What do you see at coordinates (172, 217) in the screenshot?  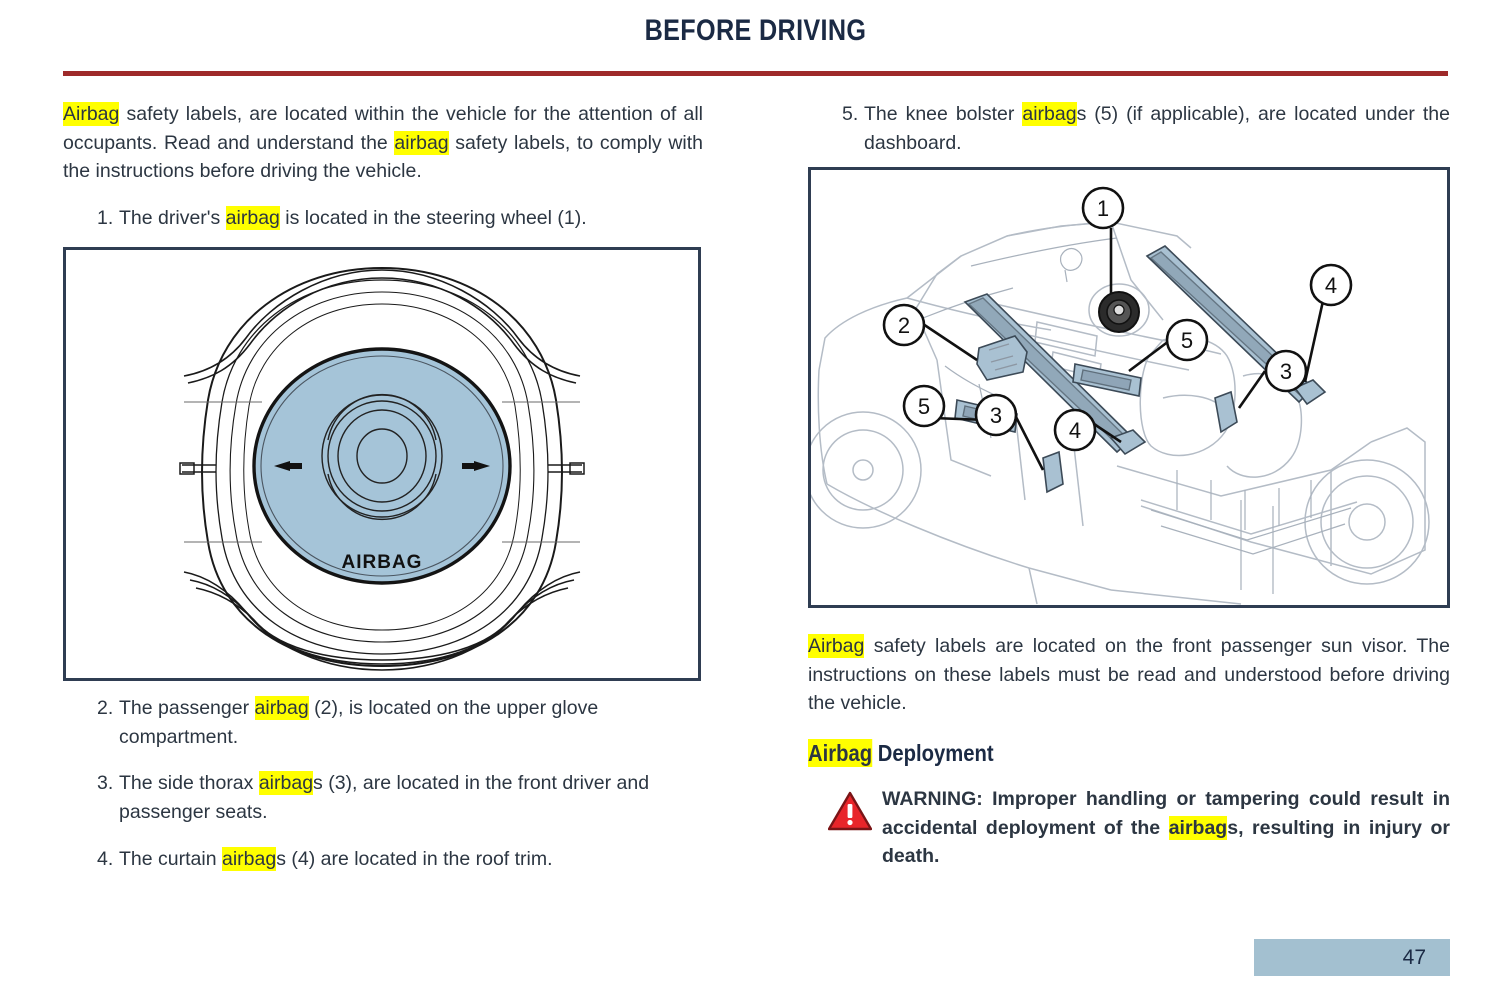 I see `list-item-text-pre: The driver's` at bounding box center [172, 217].